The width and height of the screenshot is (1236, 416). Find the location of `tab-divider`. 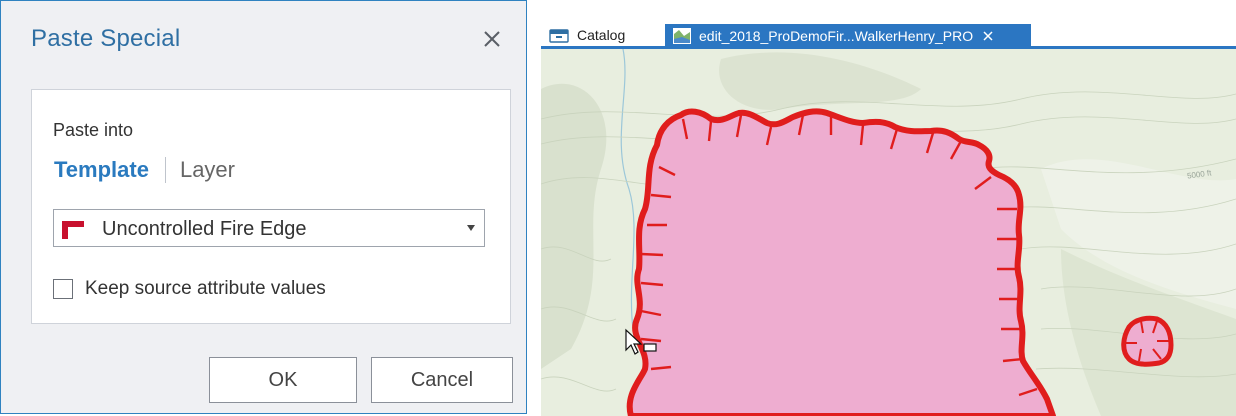

tab-divider is located at coordinates (165, 170).